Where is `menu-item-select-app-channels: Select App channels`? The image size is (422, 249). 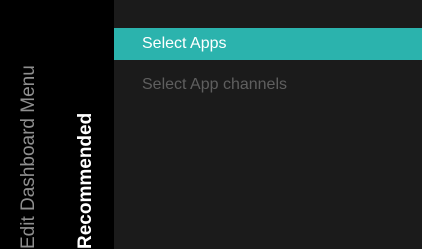
menu-item-select-app-channels: Select App channels is located at coordinates (268, 85).